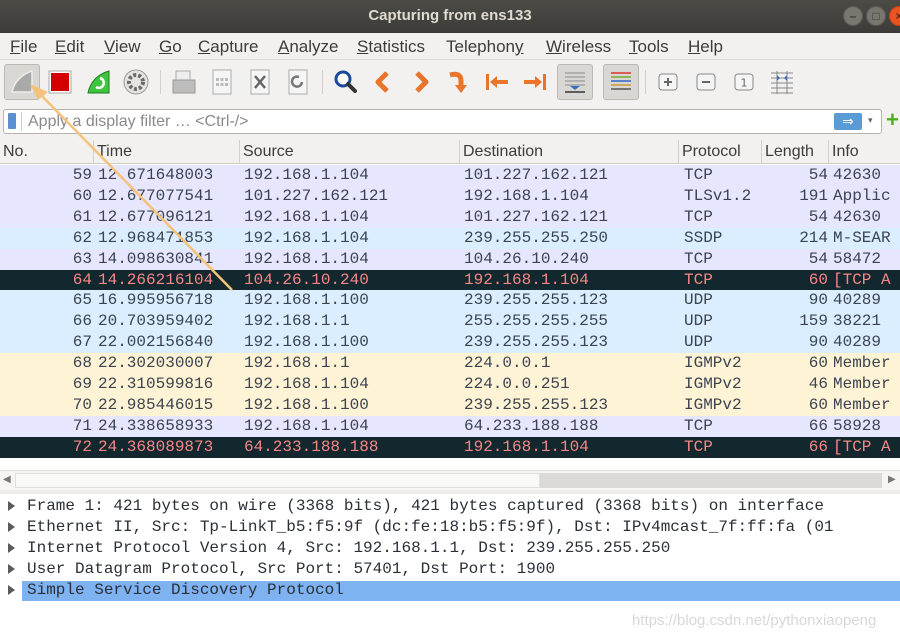 The height and width of the screenshot is (640, 900). Describe the element at coordinates (893, 120) in the screenshot. I see `add-filter-button-button: +` at that location.